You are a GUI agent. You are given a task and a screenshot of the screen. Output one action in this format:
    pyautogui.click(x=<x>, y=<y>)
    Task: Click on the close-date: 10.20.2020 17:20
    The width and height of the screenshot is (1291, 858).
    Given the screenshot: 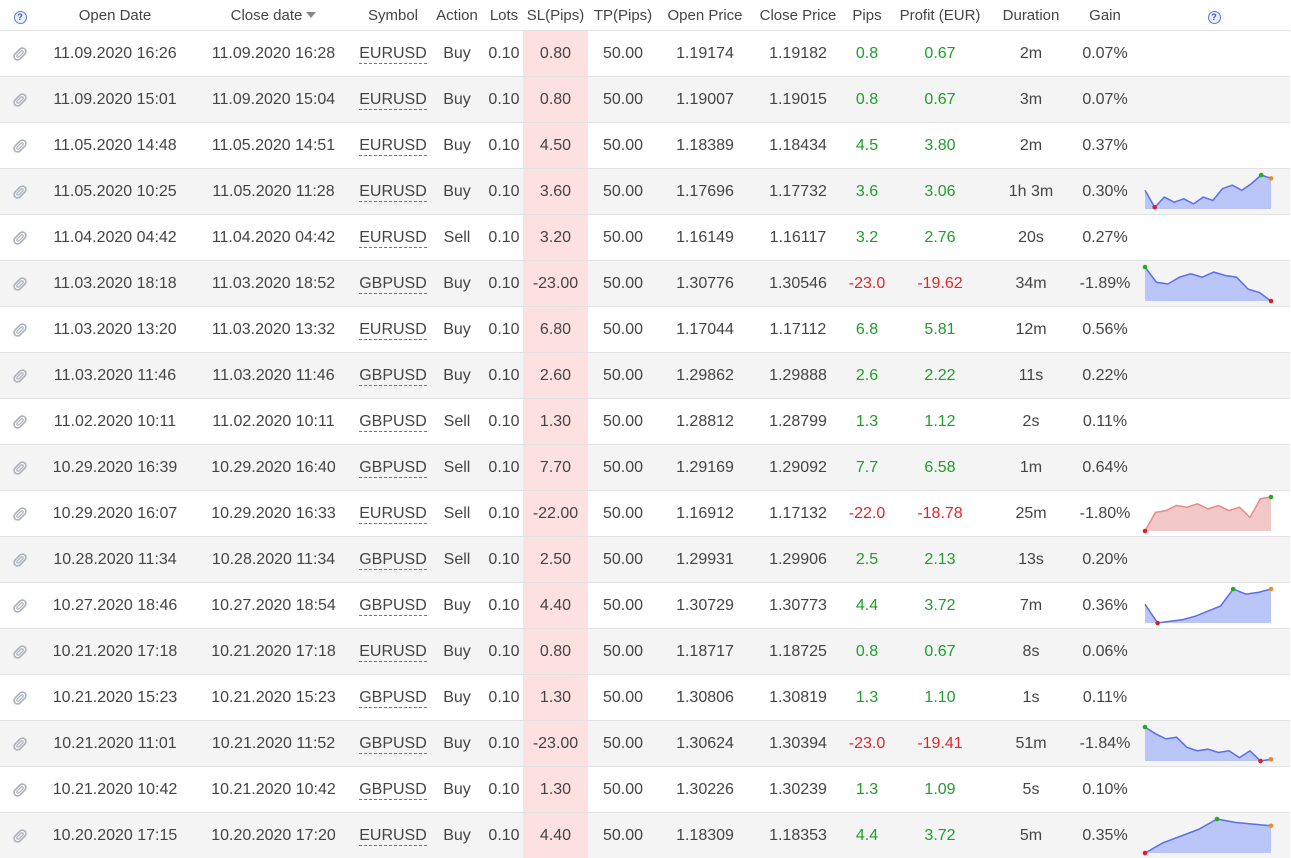 What is the action you would take?
    pyautogui.click(x=273, y=835)
    